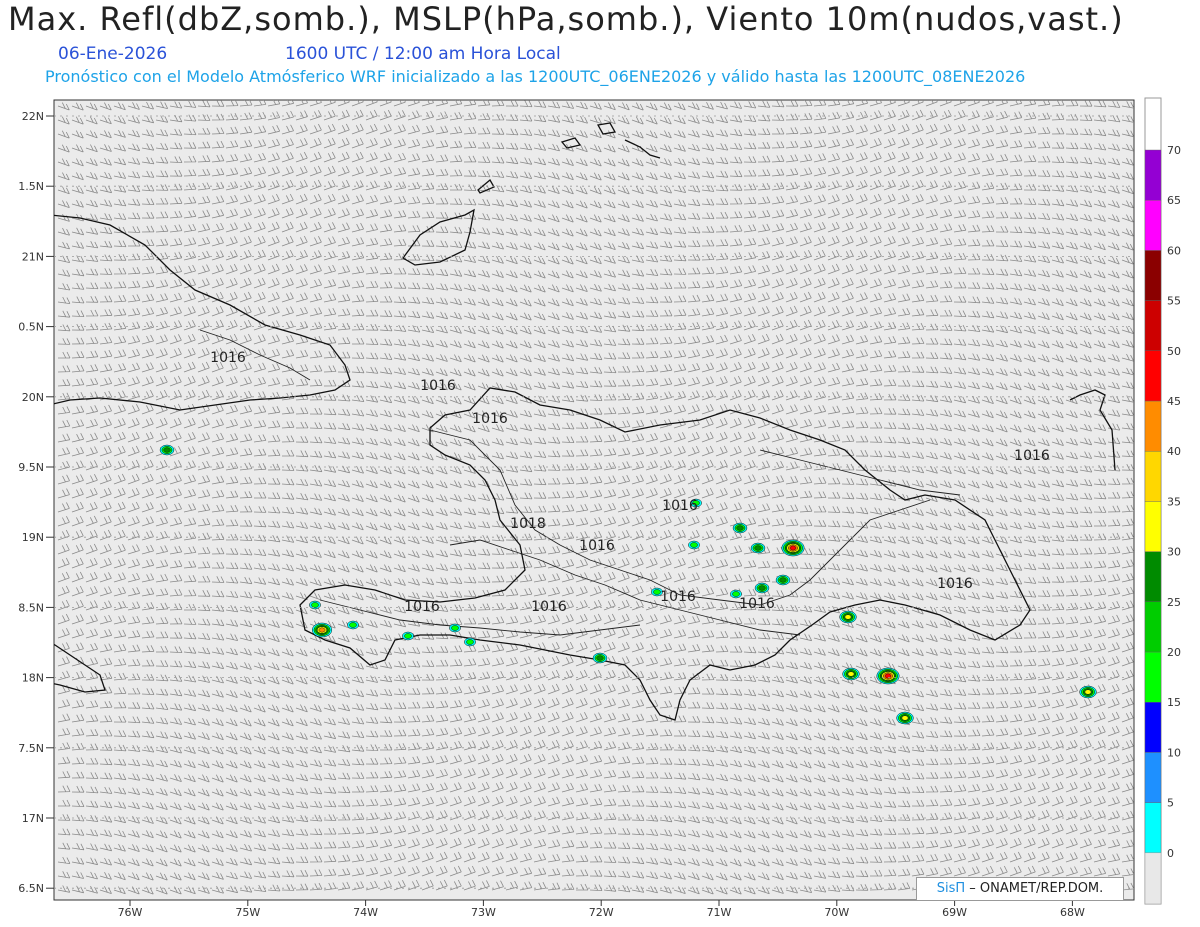 This screenshot has width=1200, height=927. I want to click on latitude-label: 0.5N, so click(31, 327).